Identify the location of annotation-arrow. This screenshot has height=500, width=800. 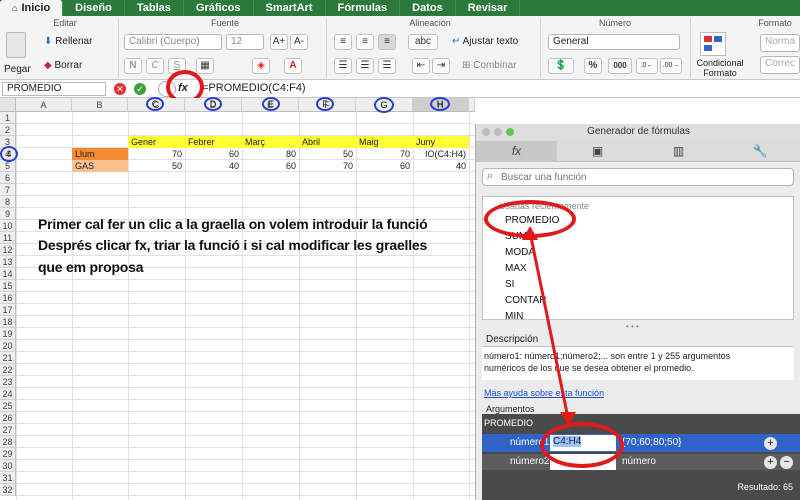
(549, 326).